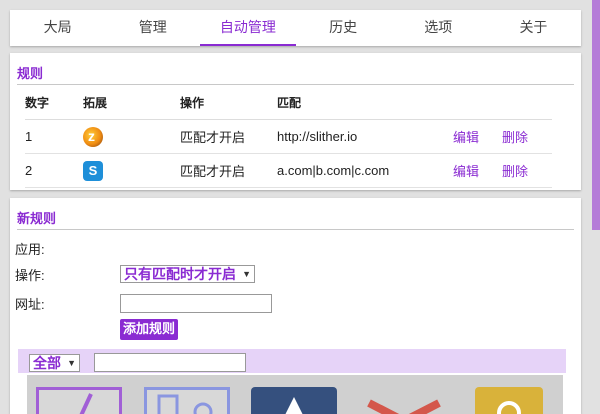  I want to click on column-header-number: 数字, so click(54, 102).